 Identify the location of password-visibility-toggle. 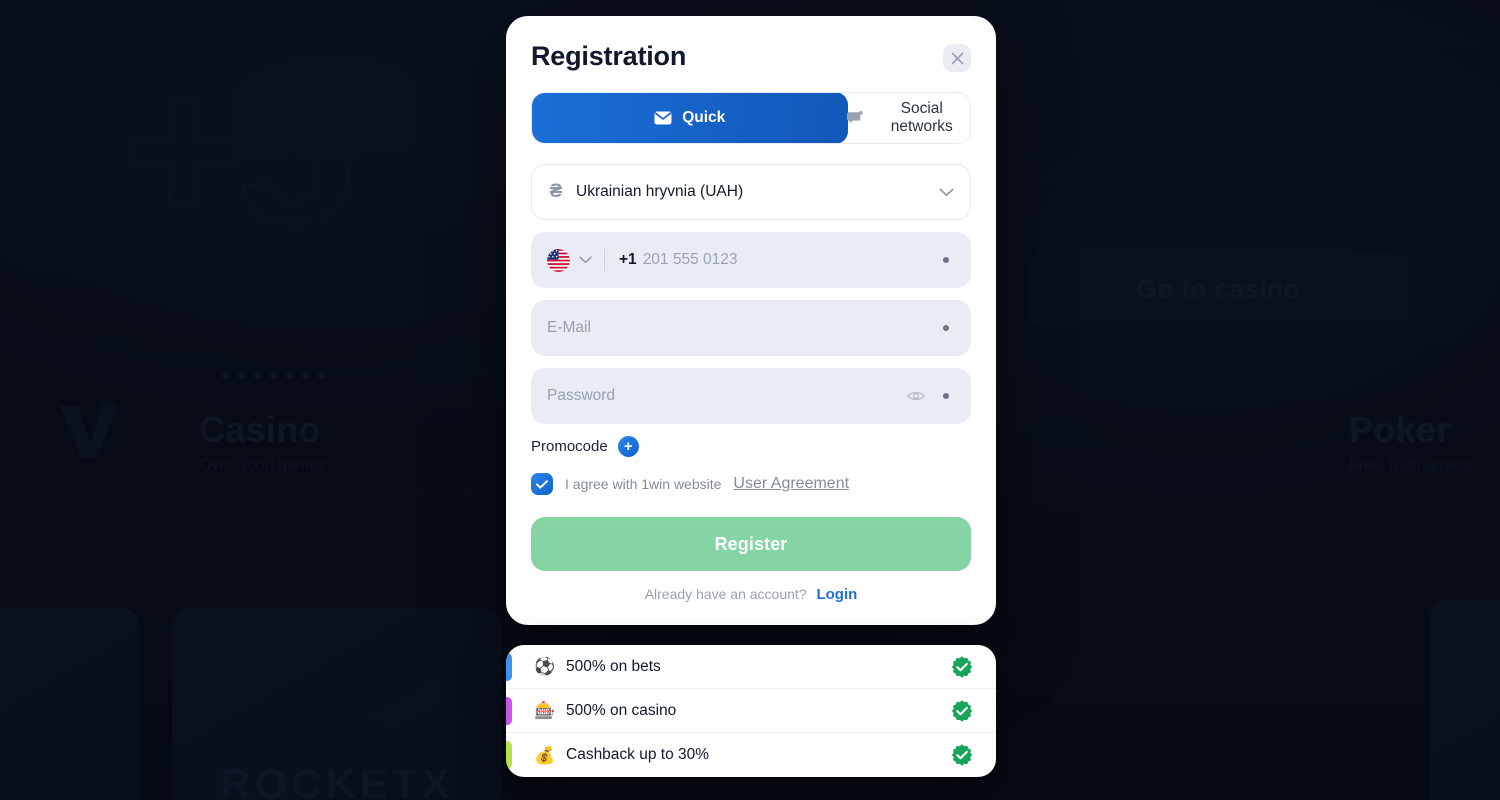
(916, 396).